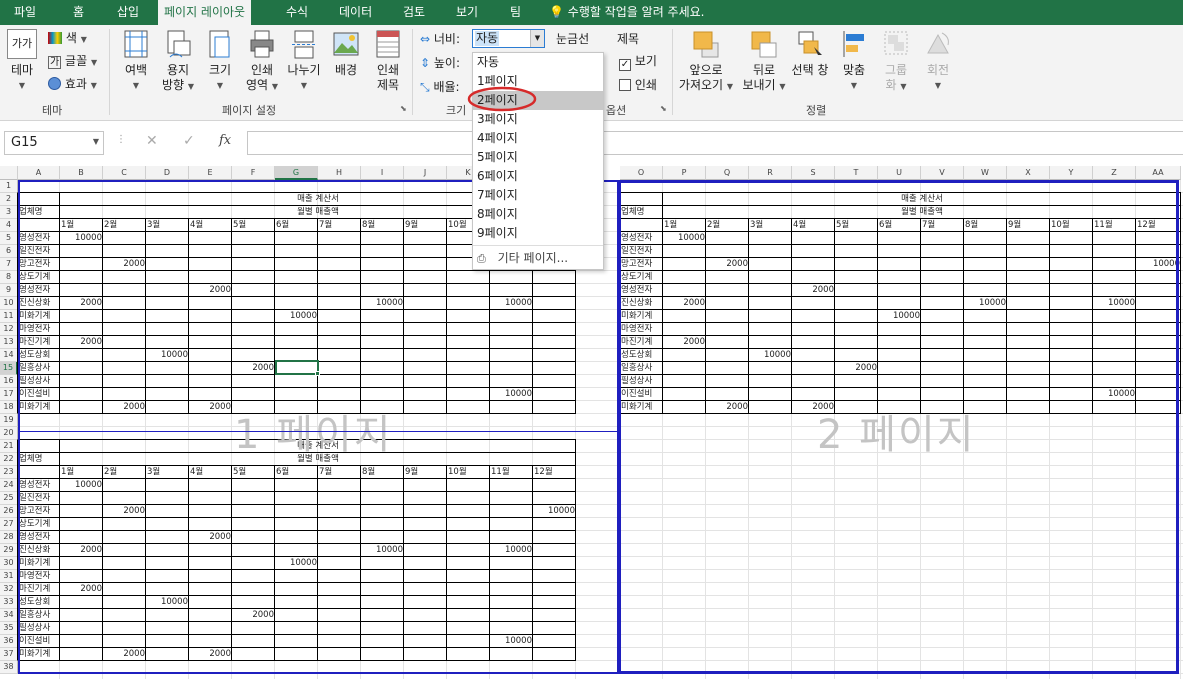 The height and width of the screenshot is (679, 1183). What do you see at coordinates (72, 62) in the screenshot?
I see `fonts-button: 가 글꼴 ▼` at bounding box center [72, 62].